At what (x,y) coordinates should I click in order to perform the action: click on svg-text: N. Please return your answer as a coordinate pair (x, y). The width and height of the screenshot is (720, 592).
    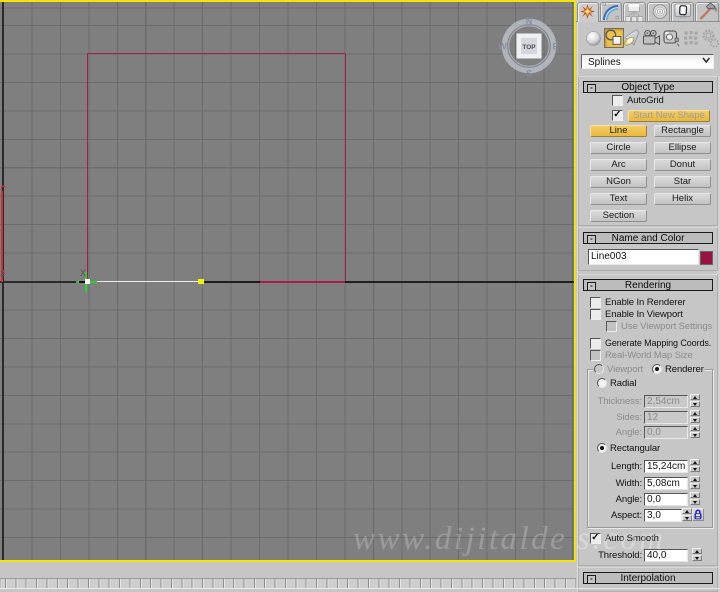
    Looking at the image, I should click on (529, 21).